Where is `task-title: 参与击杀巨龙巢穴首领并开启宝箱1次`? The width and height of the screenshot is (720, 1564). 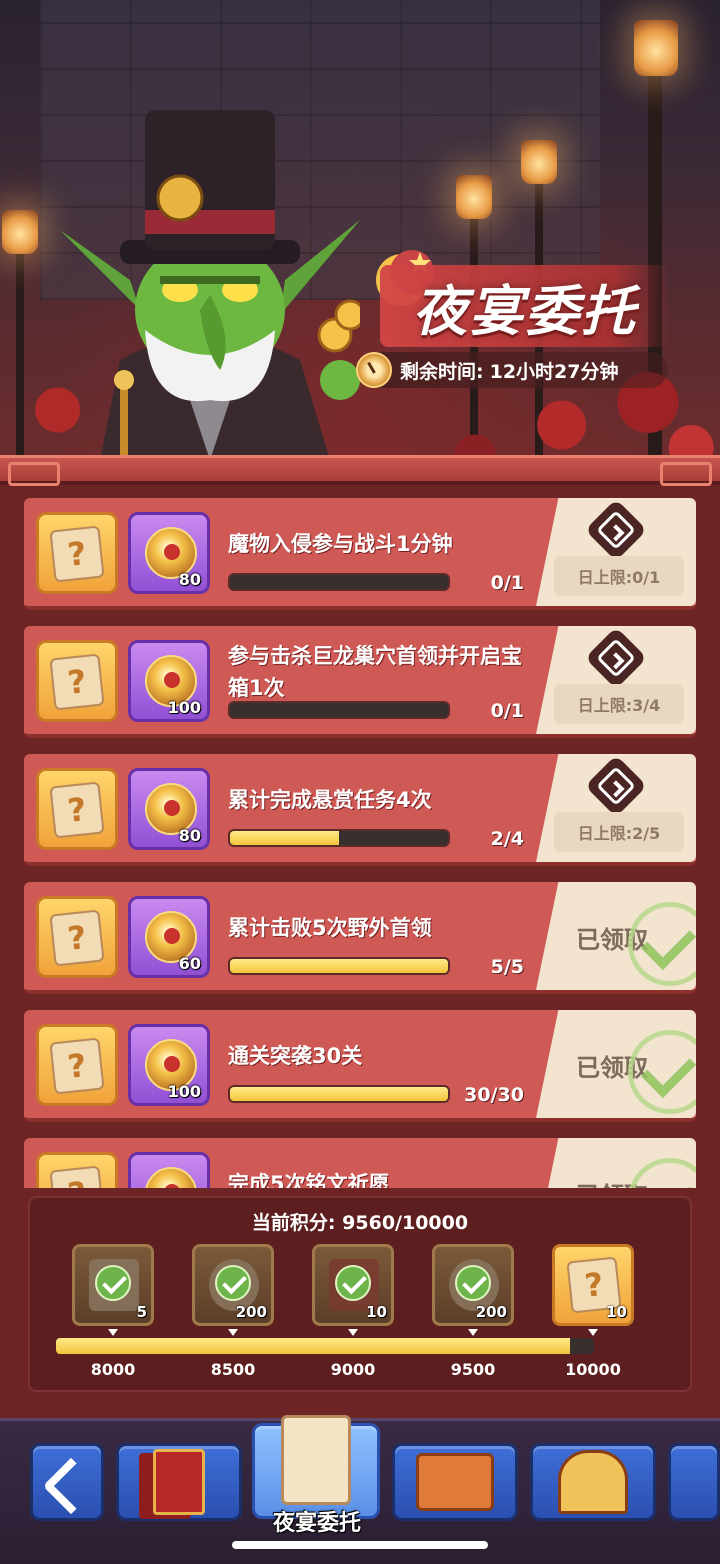 task-title: 参与击杀巨龙巢穴首领并开启宝箱1次 is located at coordinates (375, 672).